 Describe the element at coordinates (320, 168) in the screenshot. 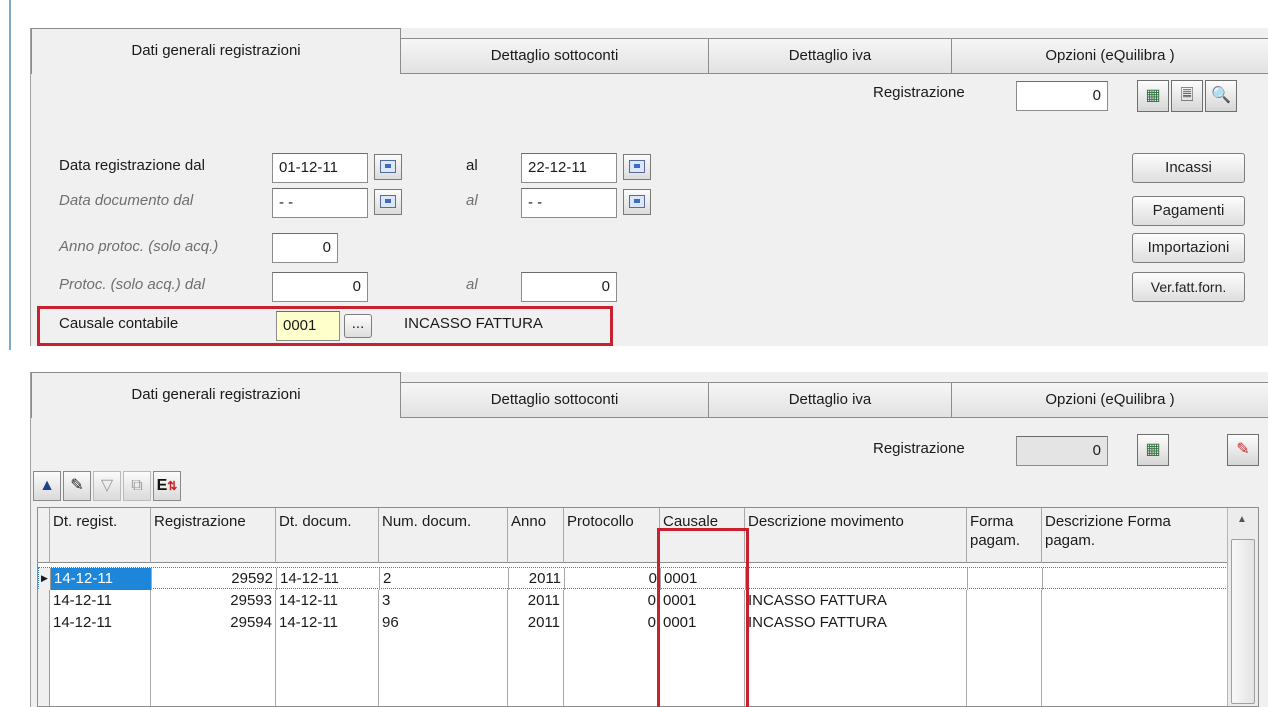

I see `data-registrazione-dal-field: 01-12-11` at that location.